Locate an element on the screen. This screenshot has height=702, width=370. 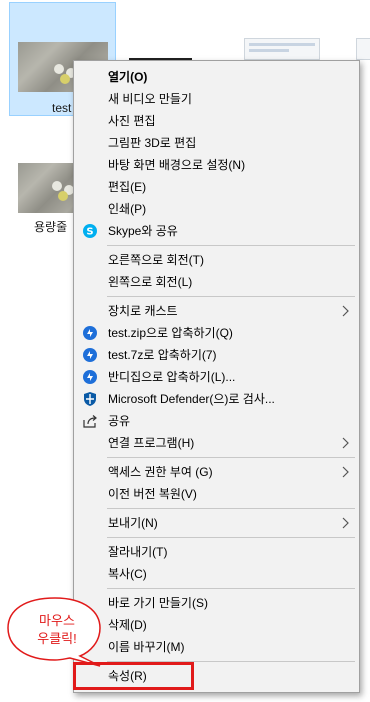
menu-item-label: 삭제(D) is located at coordinates (127, 625).